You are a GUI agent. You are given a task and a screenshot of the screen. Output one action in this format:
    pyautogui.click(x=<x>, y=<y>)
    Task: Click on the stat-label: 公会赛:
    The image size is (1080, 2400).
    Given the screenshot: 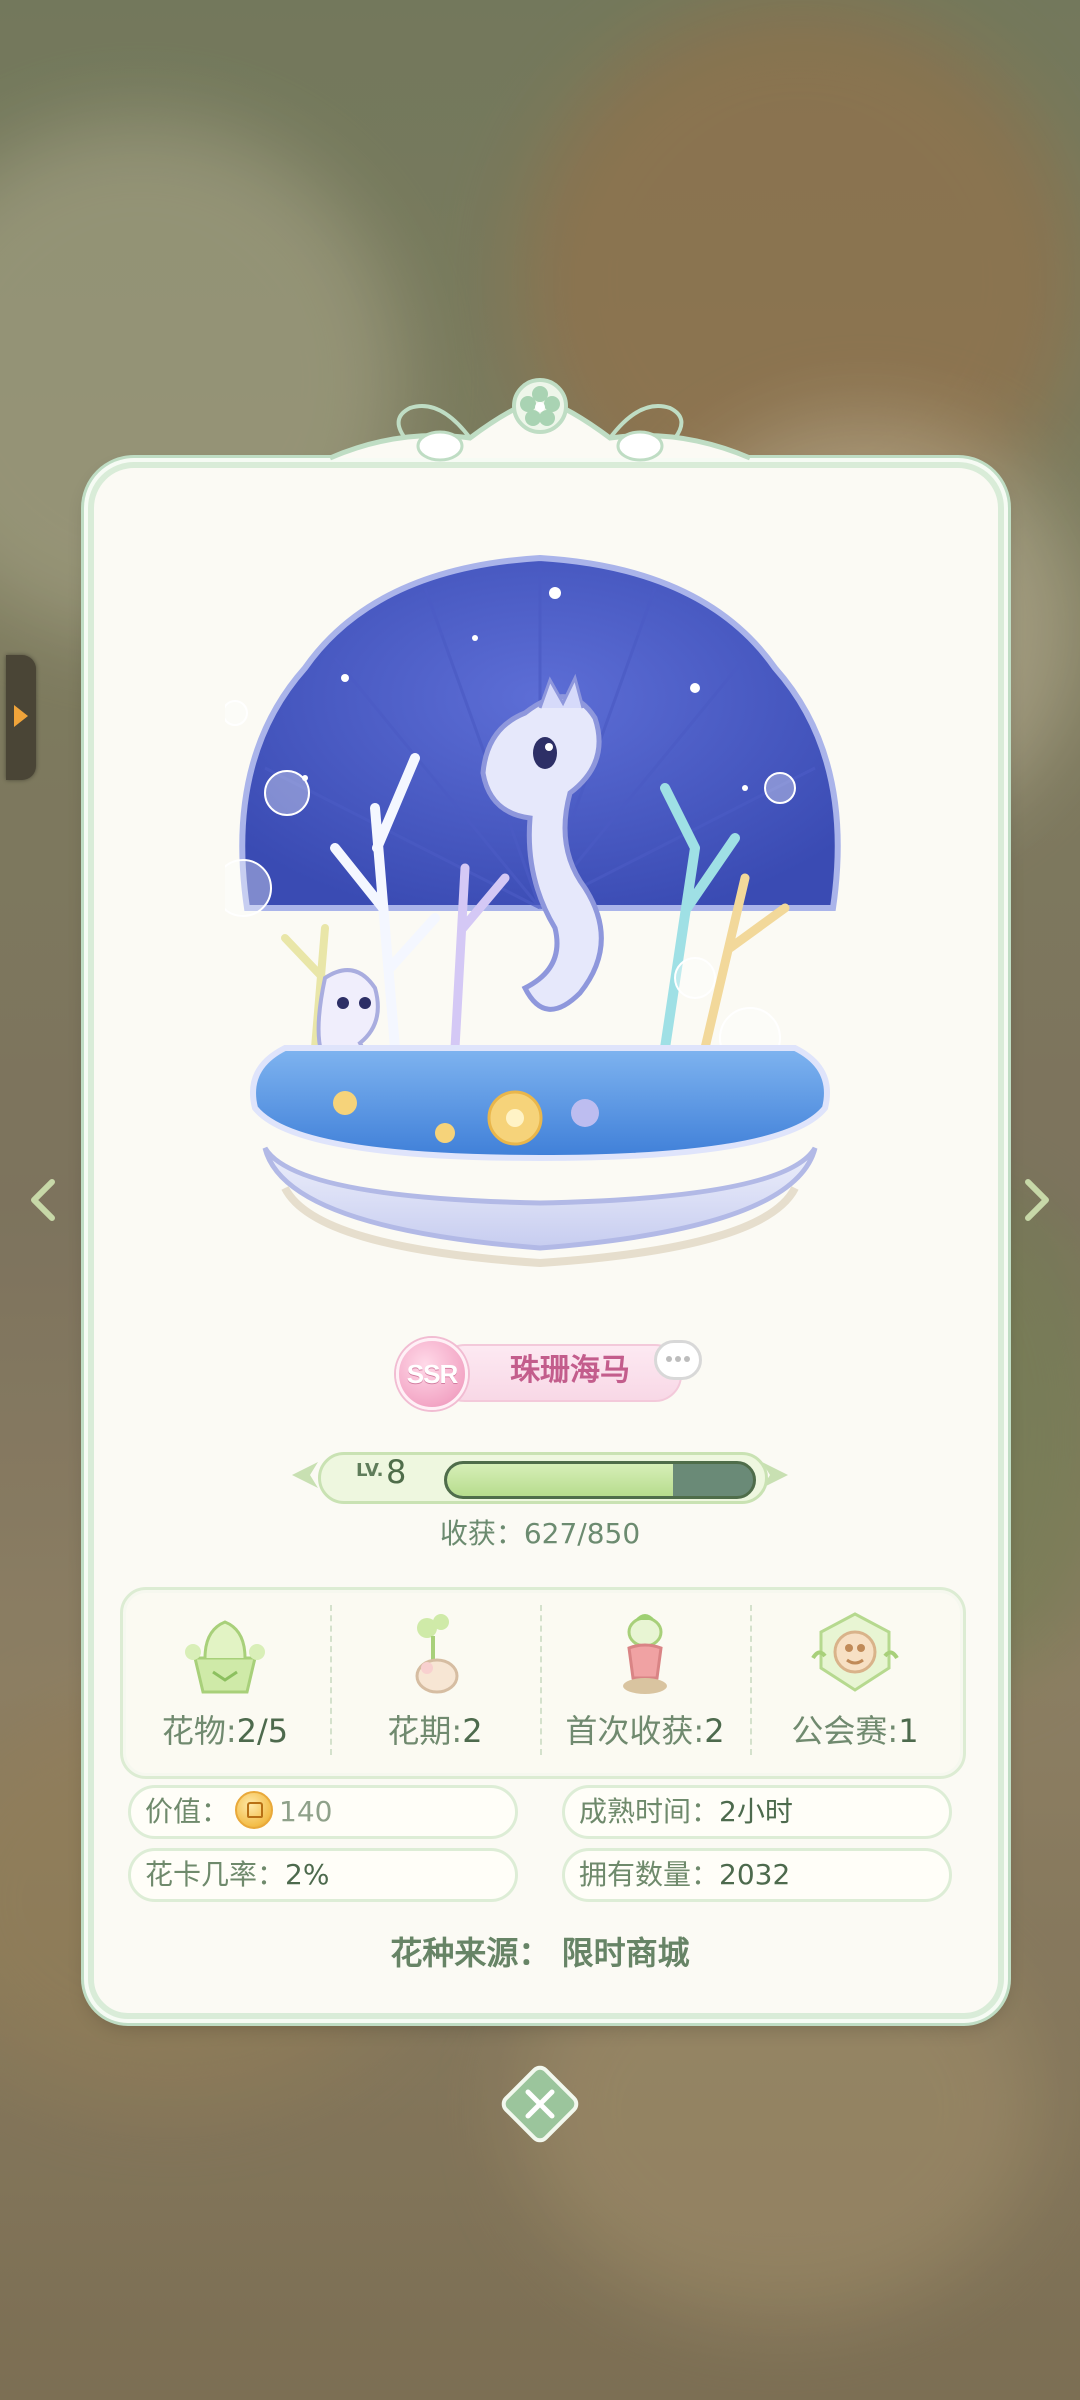 What is the action you would take?
    pyautogui.click(x=845, y=1731)
    